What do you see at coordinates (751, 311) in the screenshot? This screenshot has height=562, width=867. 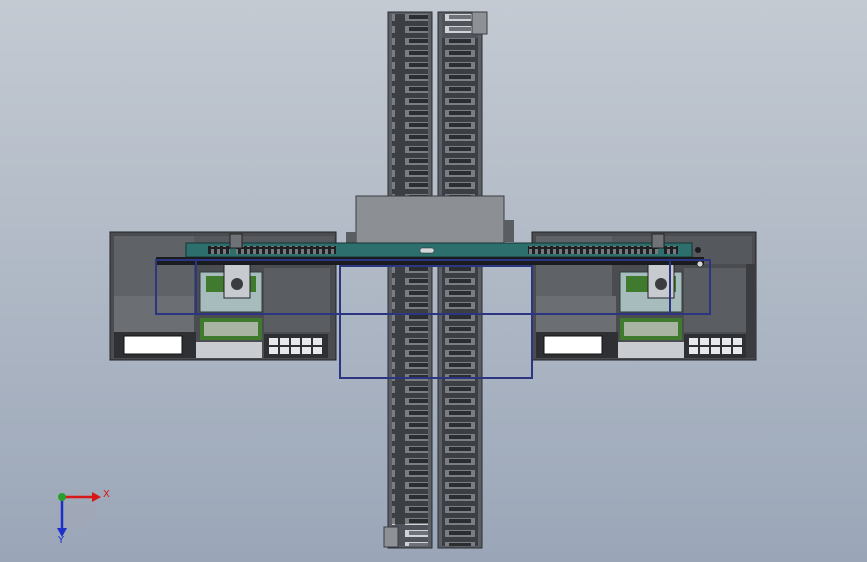 I see `right-module-end-cap` at bounding box center [751, 311].